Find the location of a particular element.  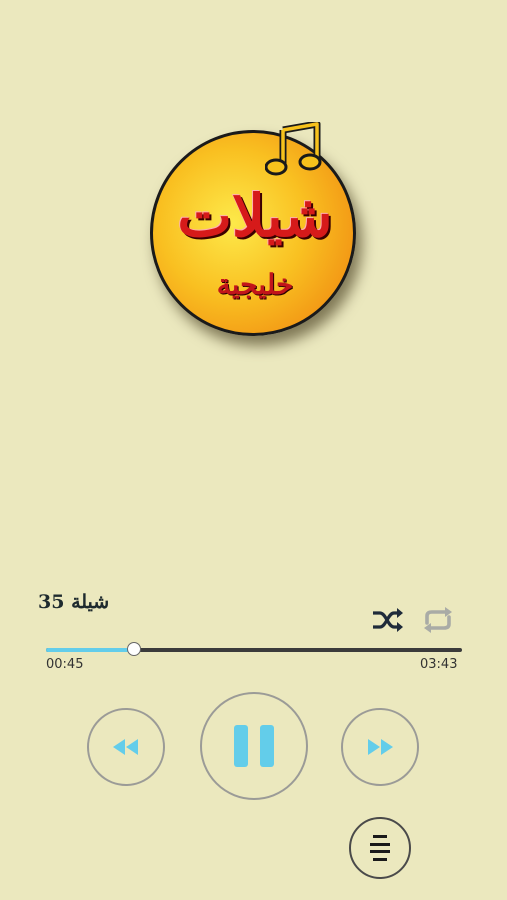

repeat-button is located at coordinates (438, 620).